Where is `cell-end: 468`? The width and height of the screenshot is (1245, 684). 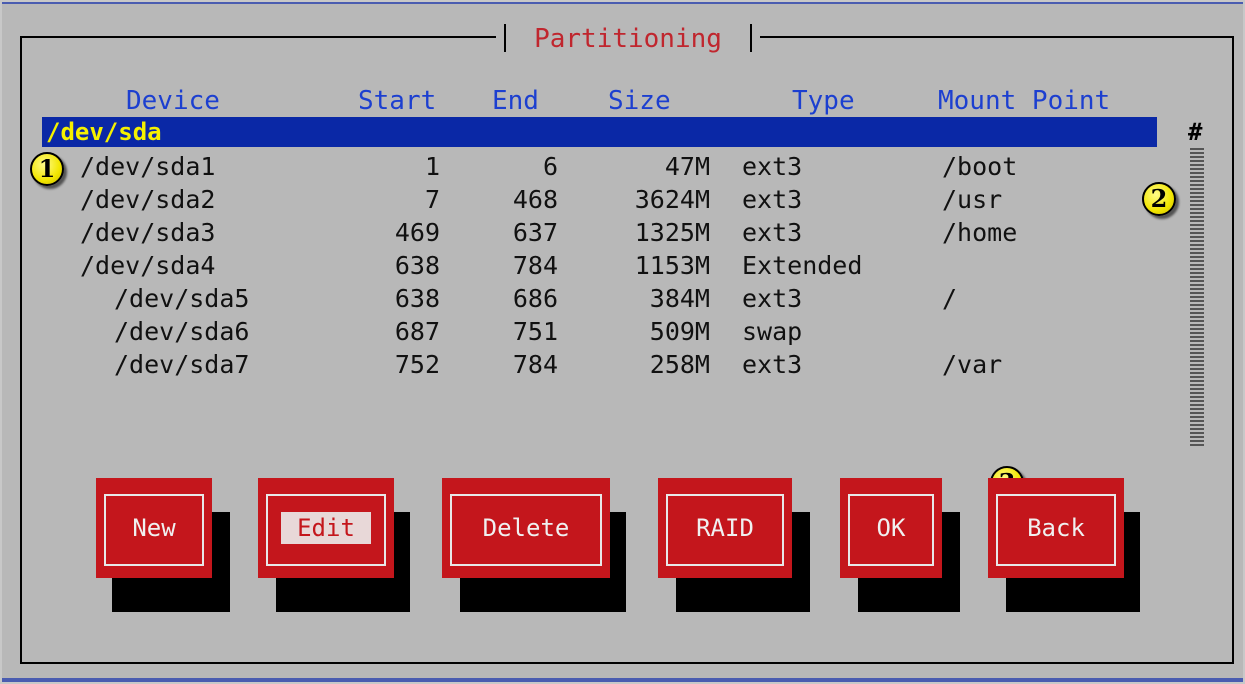
cell-end: 468 is located at coordinates (535, 199).